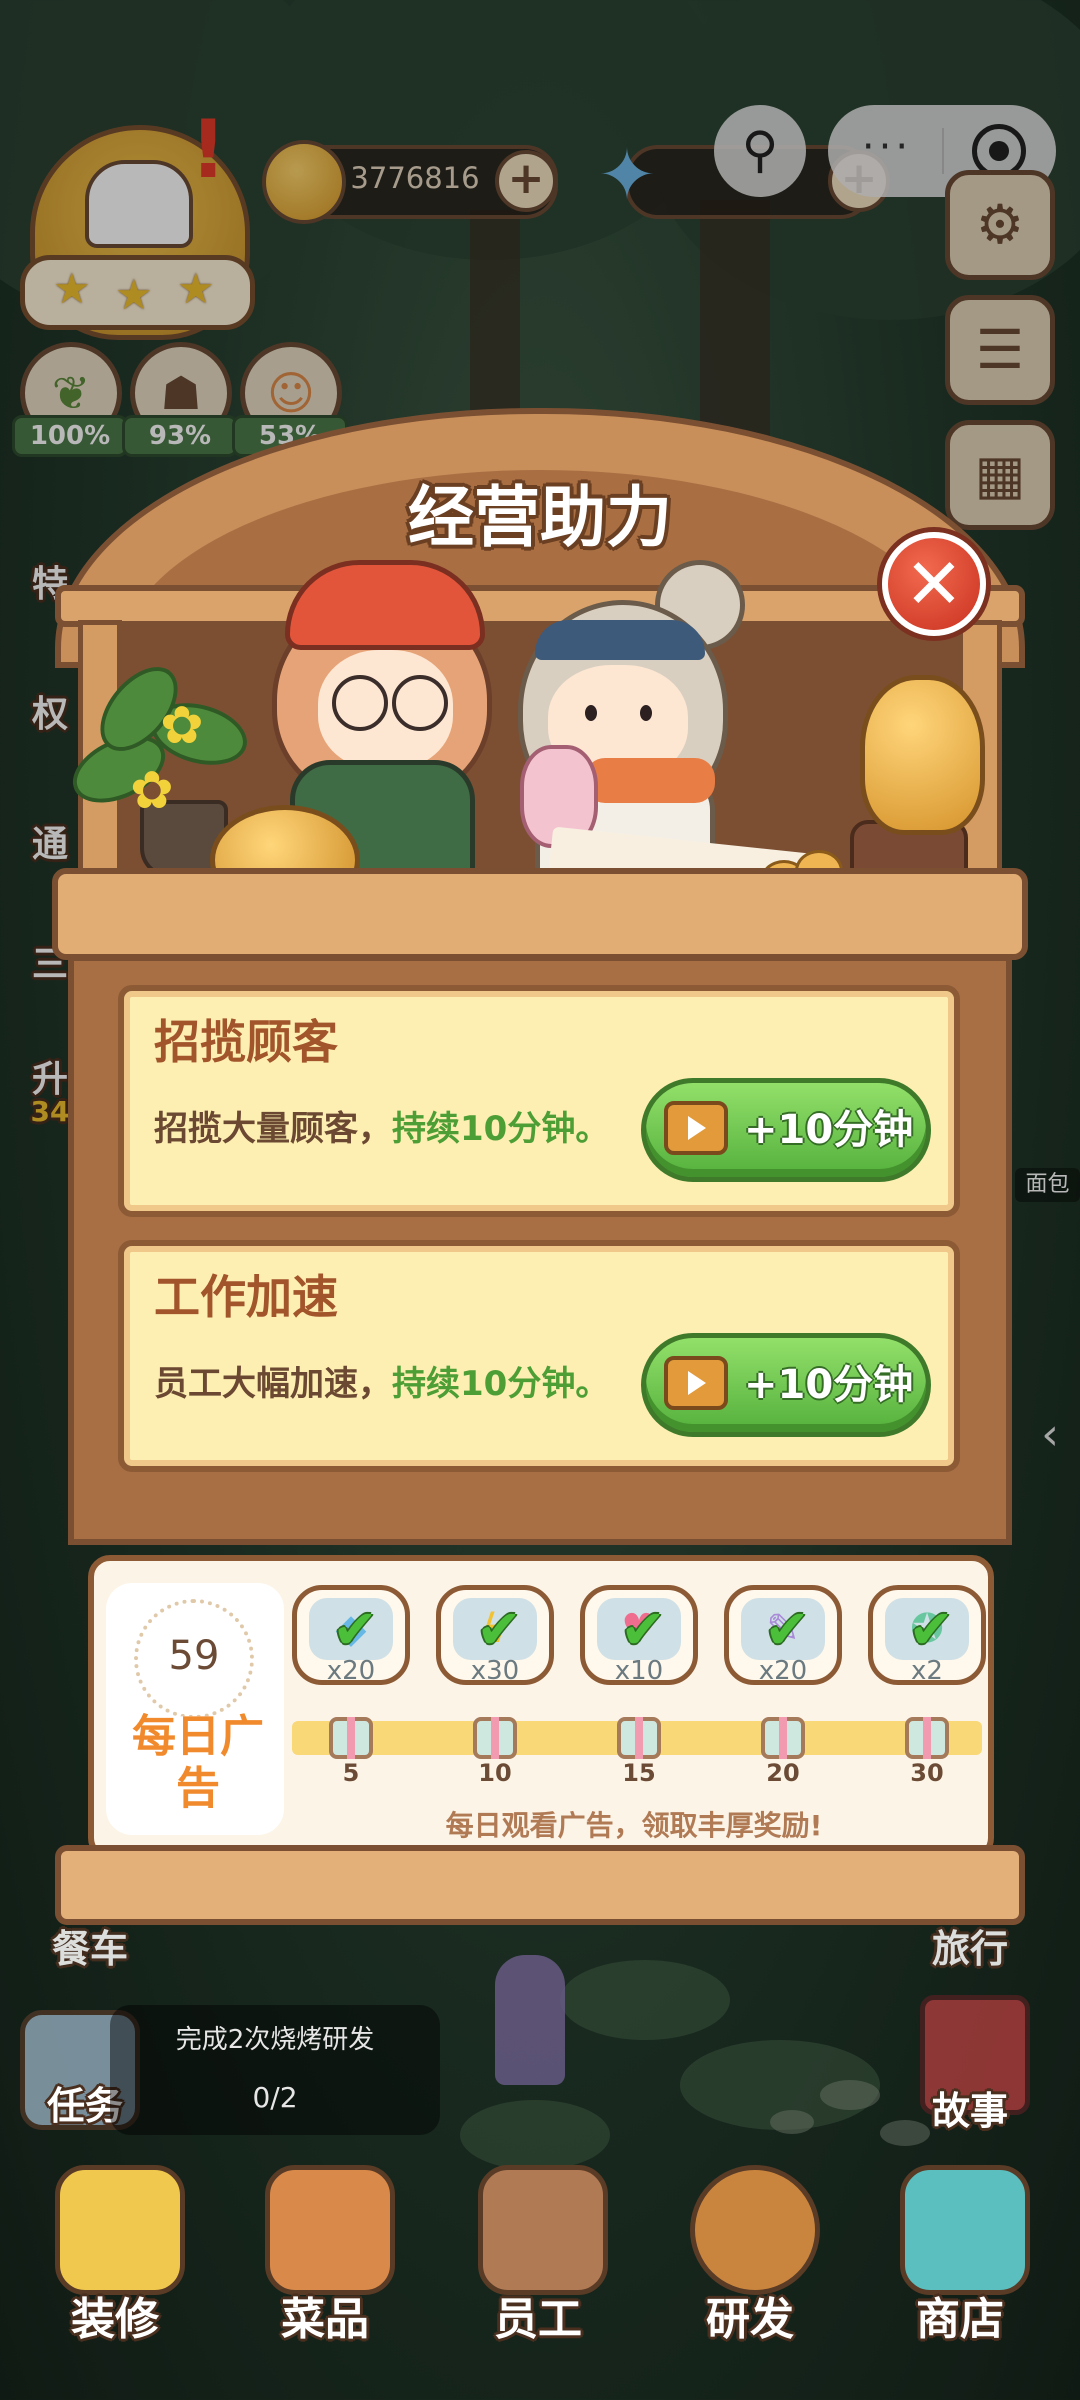 Image resolution: width=1080 pixels, height=2400 pixels. Describe the element at coordinates (927, 1671) in the screenshot. I see `reward-quantity: x2` at that location.